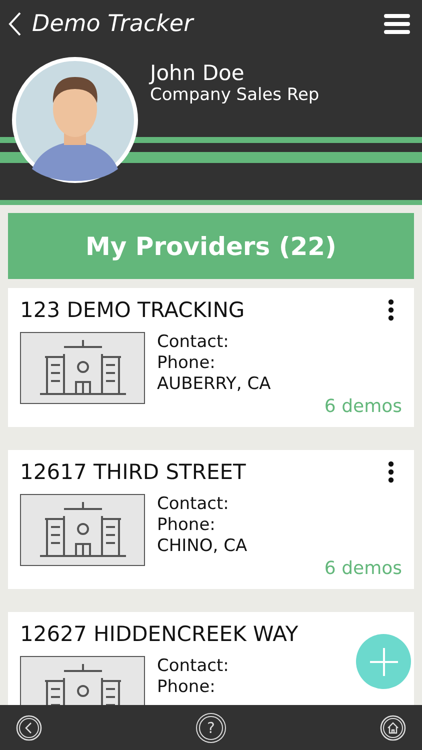 The height and width of the screenshot is (750, 422). What do you see at coordinates (211, 728) in the screenshot?
I see `help-button: ?` at bounding box center [211, 728].